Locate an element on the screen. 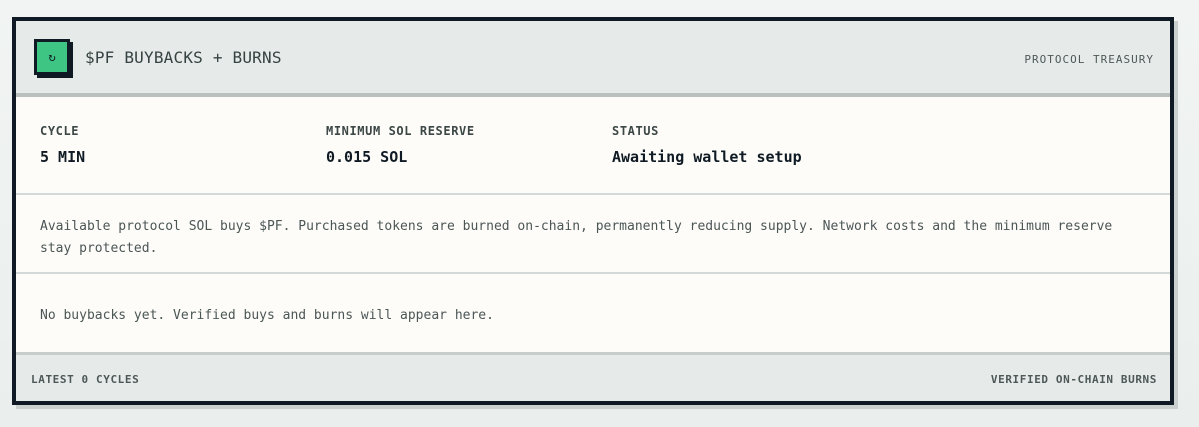 The width and height of the screenshot is (1199, 427). card-footer: LATEST 0 CYCLES VERIFIED ON-CHAIN BURNS is located at coordinates (593, 376).